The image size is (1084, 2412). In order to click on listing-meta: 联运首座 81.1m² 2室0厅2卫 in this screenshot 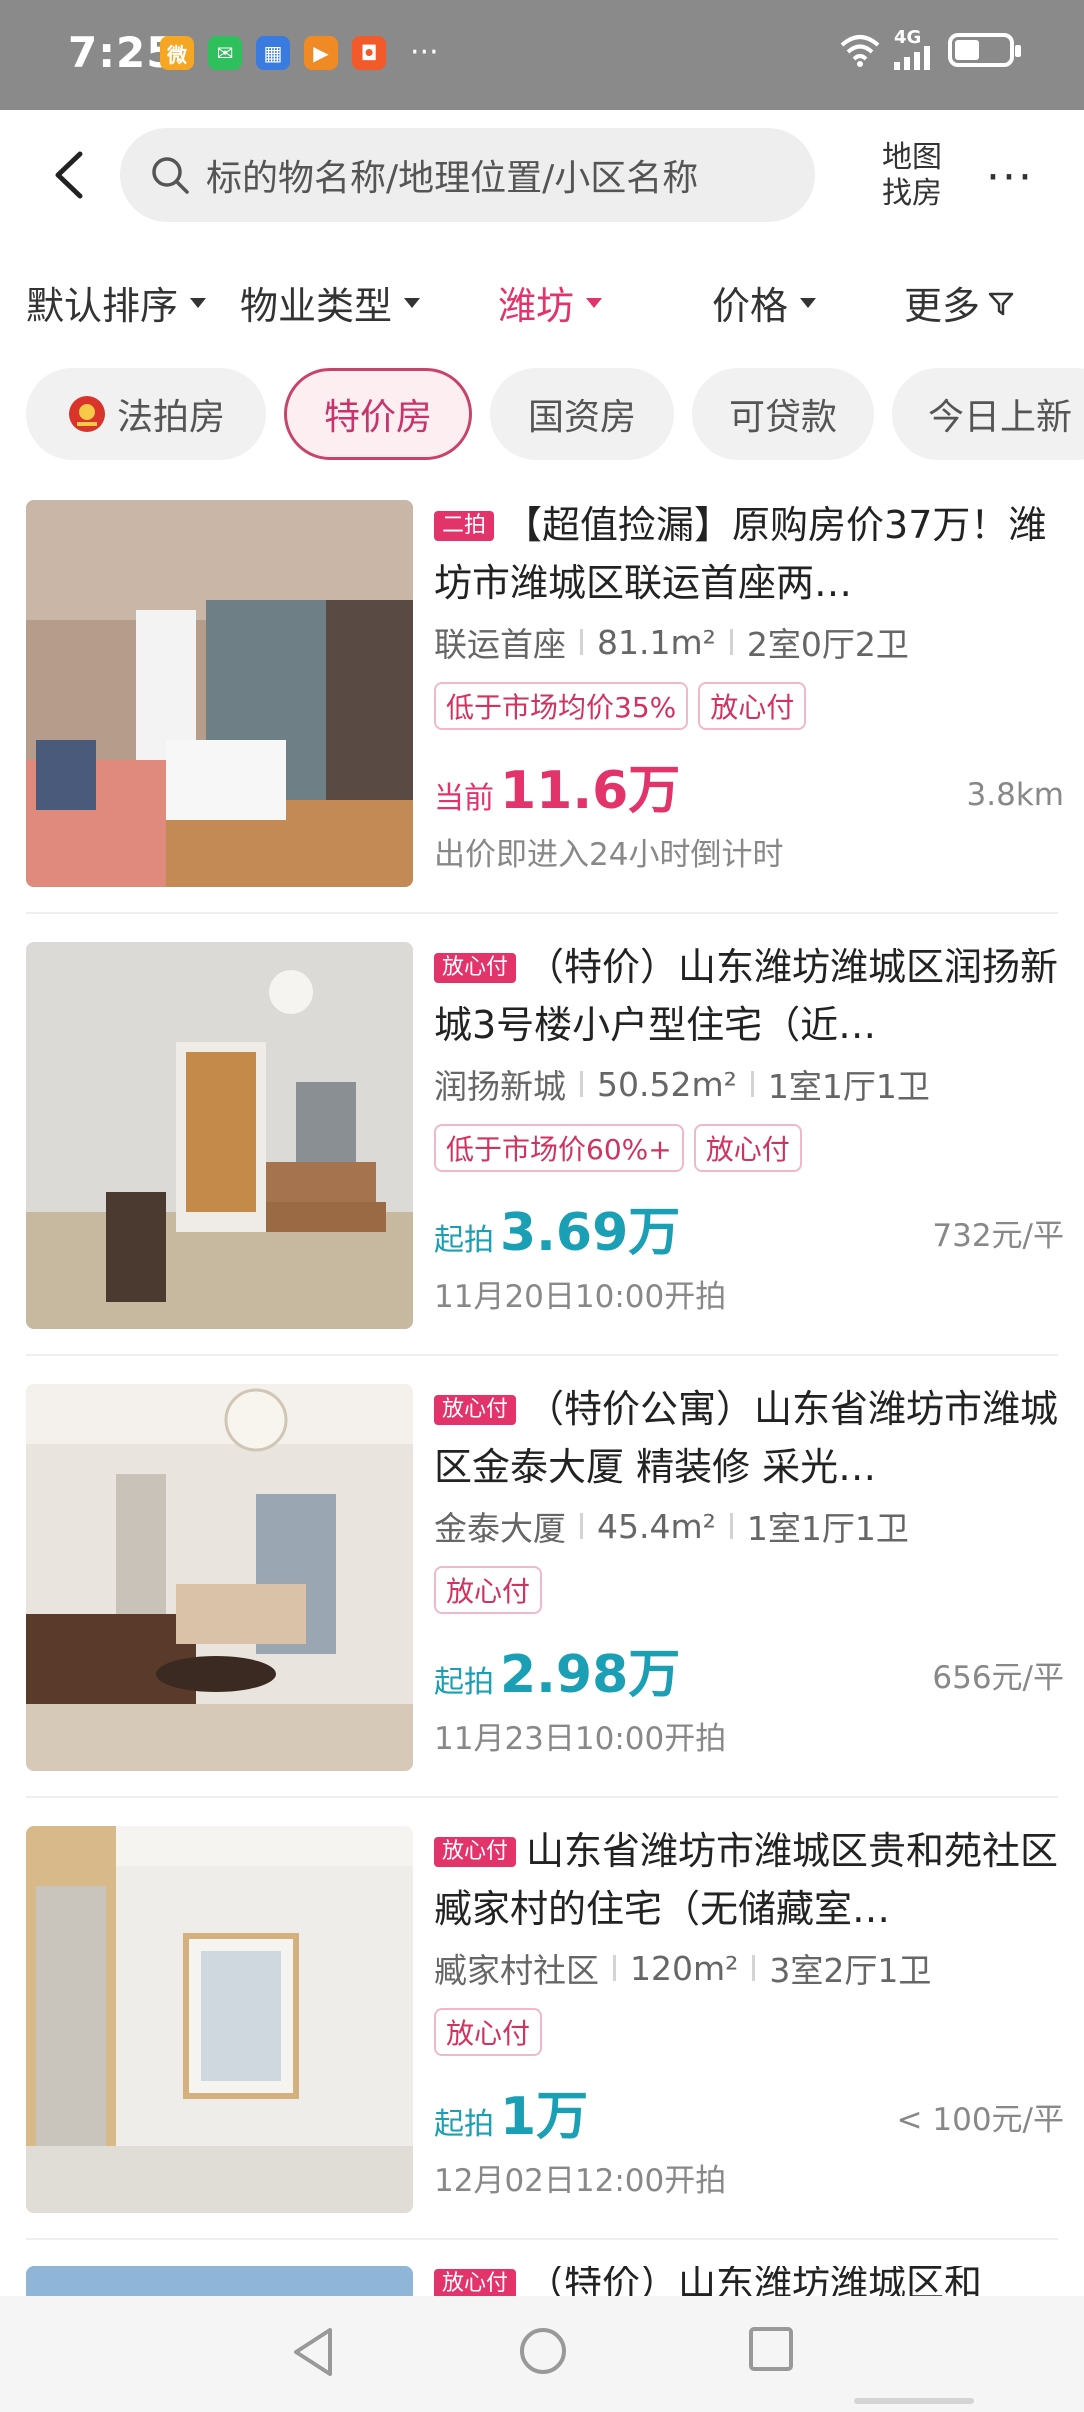, I will do `click(749, 642)`.